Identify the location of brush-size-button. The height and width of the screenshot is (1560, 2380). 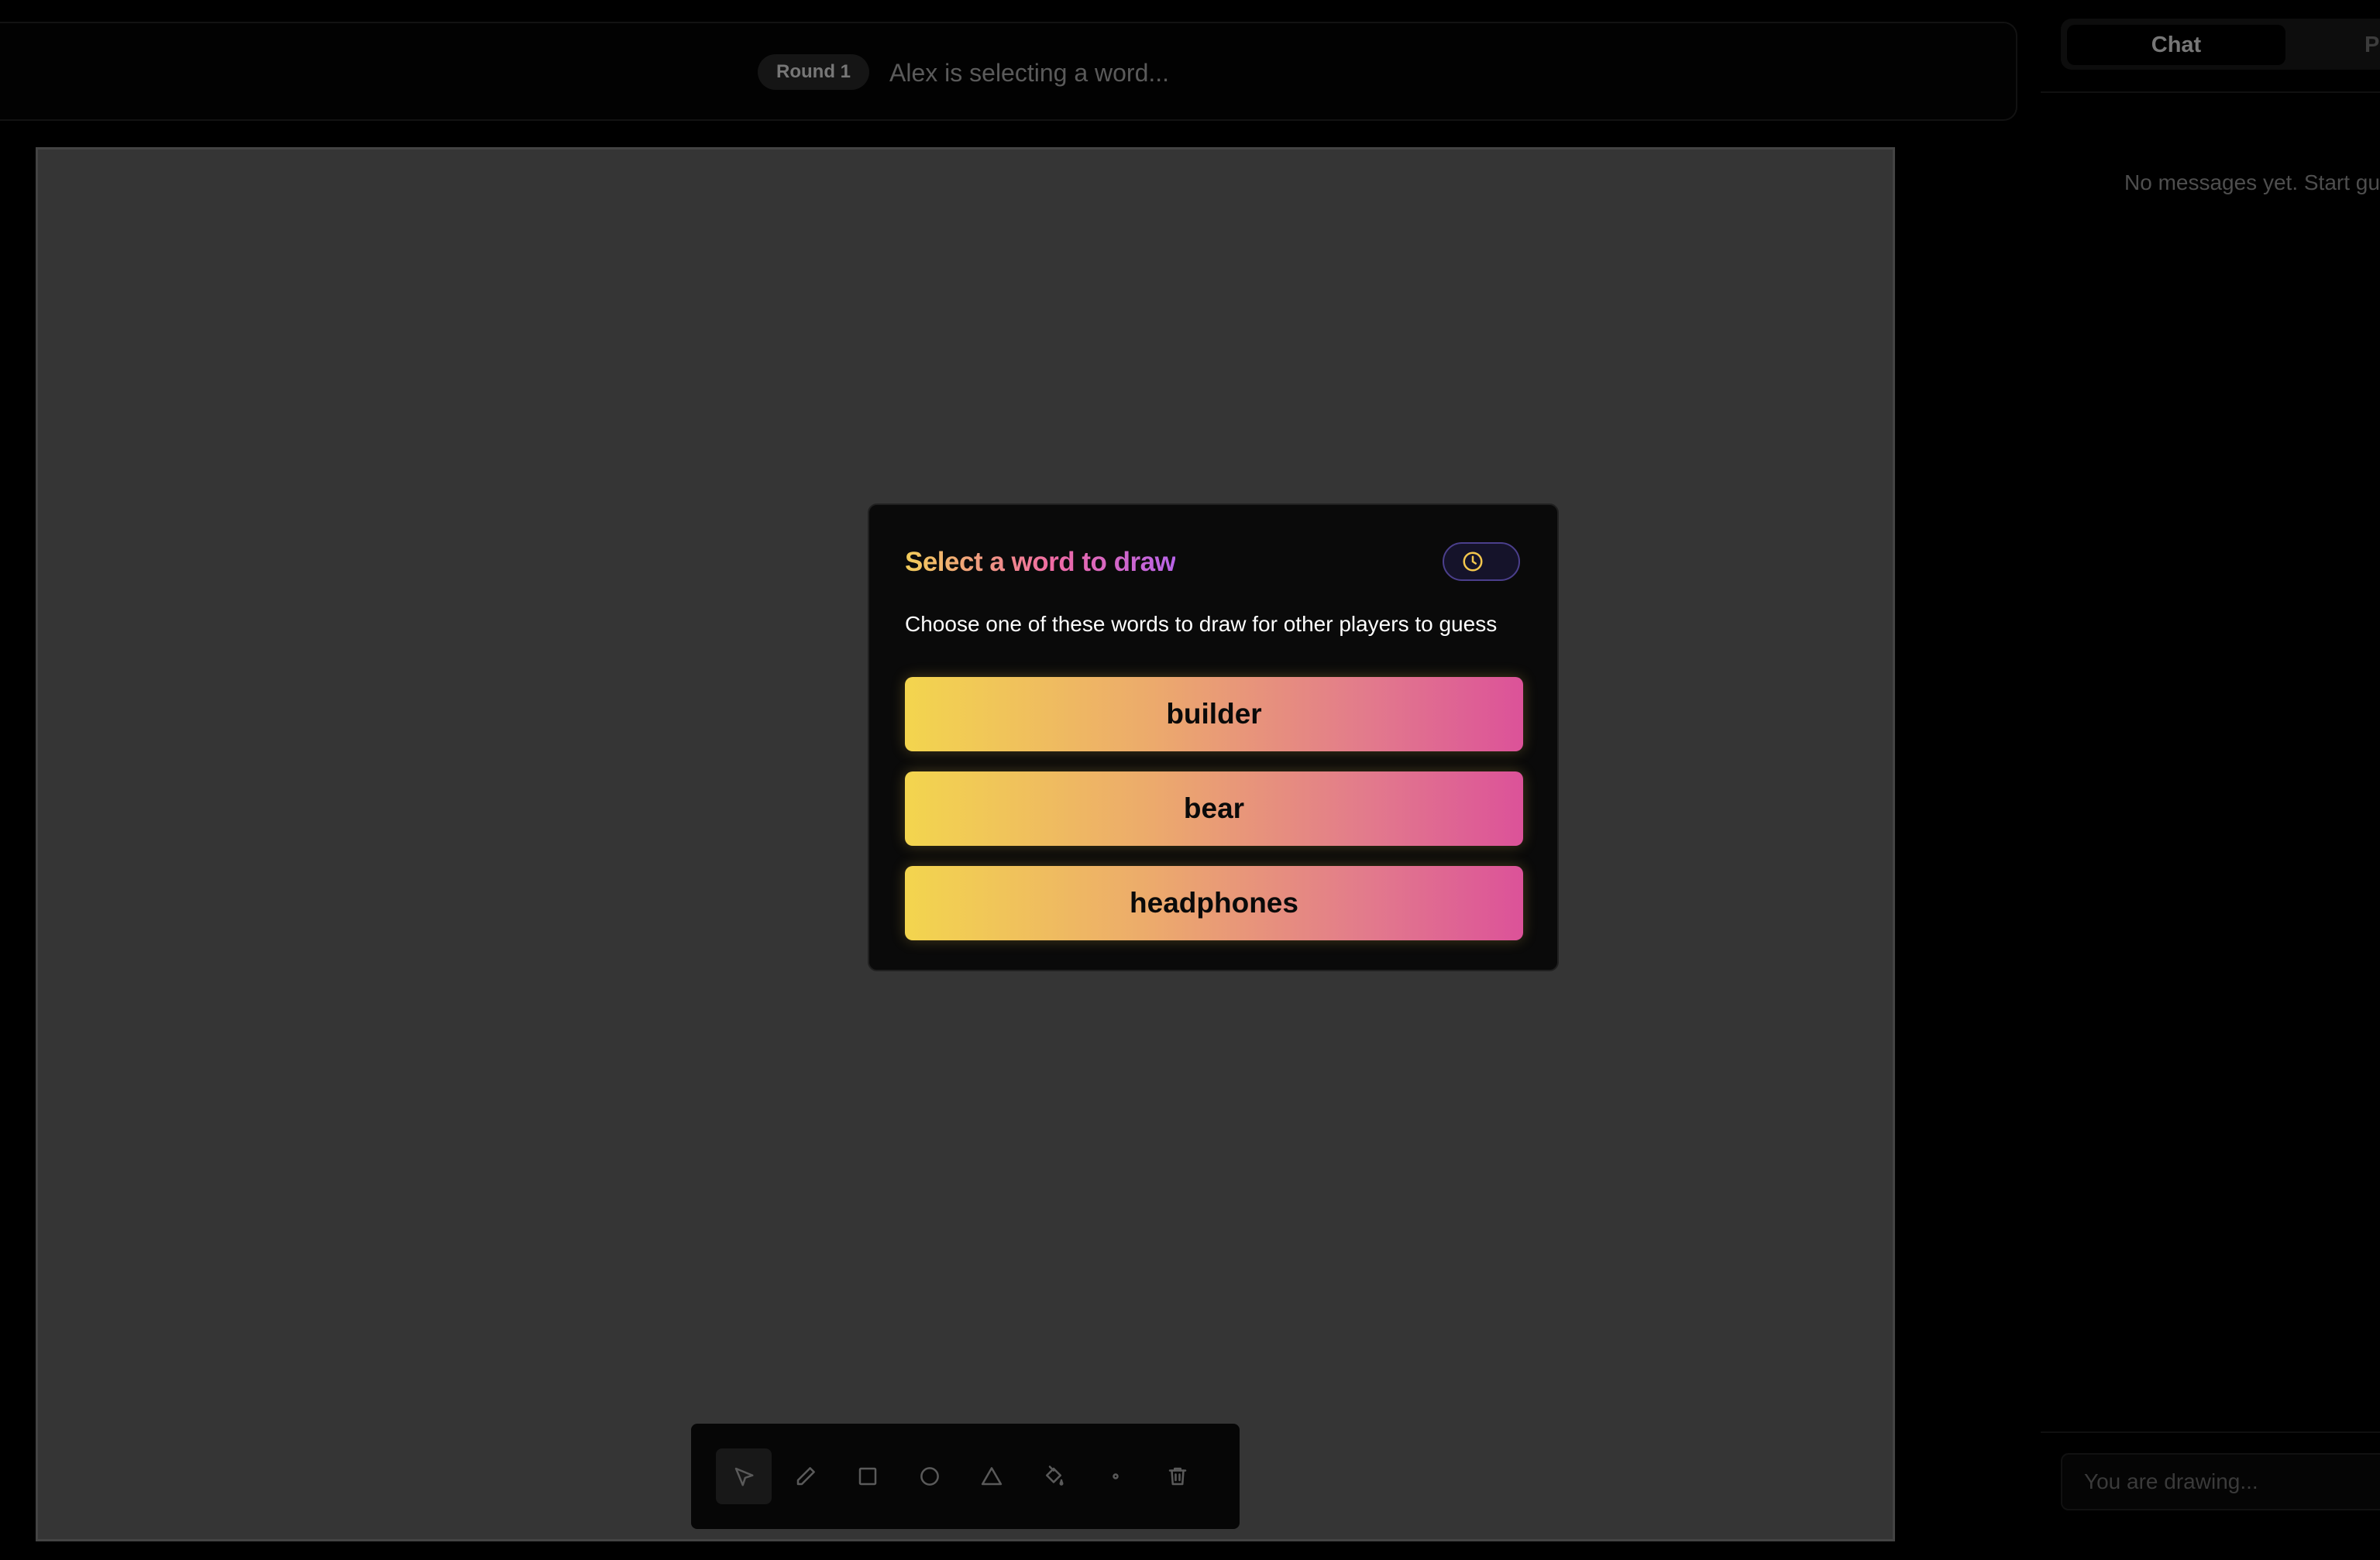
(1116, 1476).